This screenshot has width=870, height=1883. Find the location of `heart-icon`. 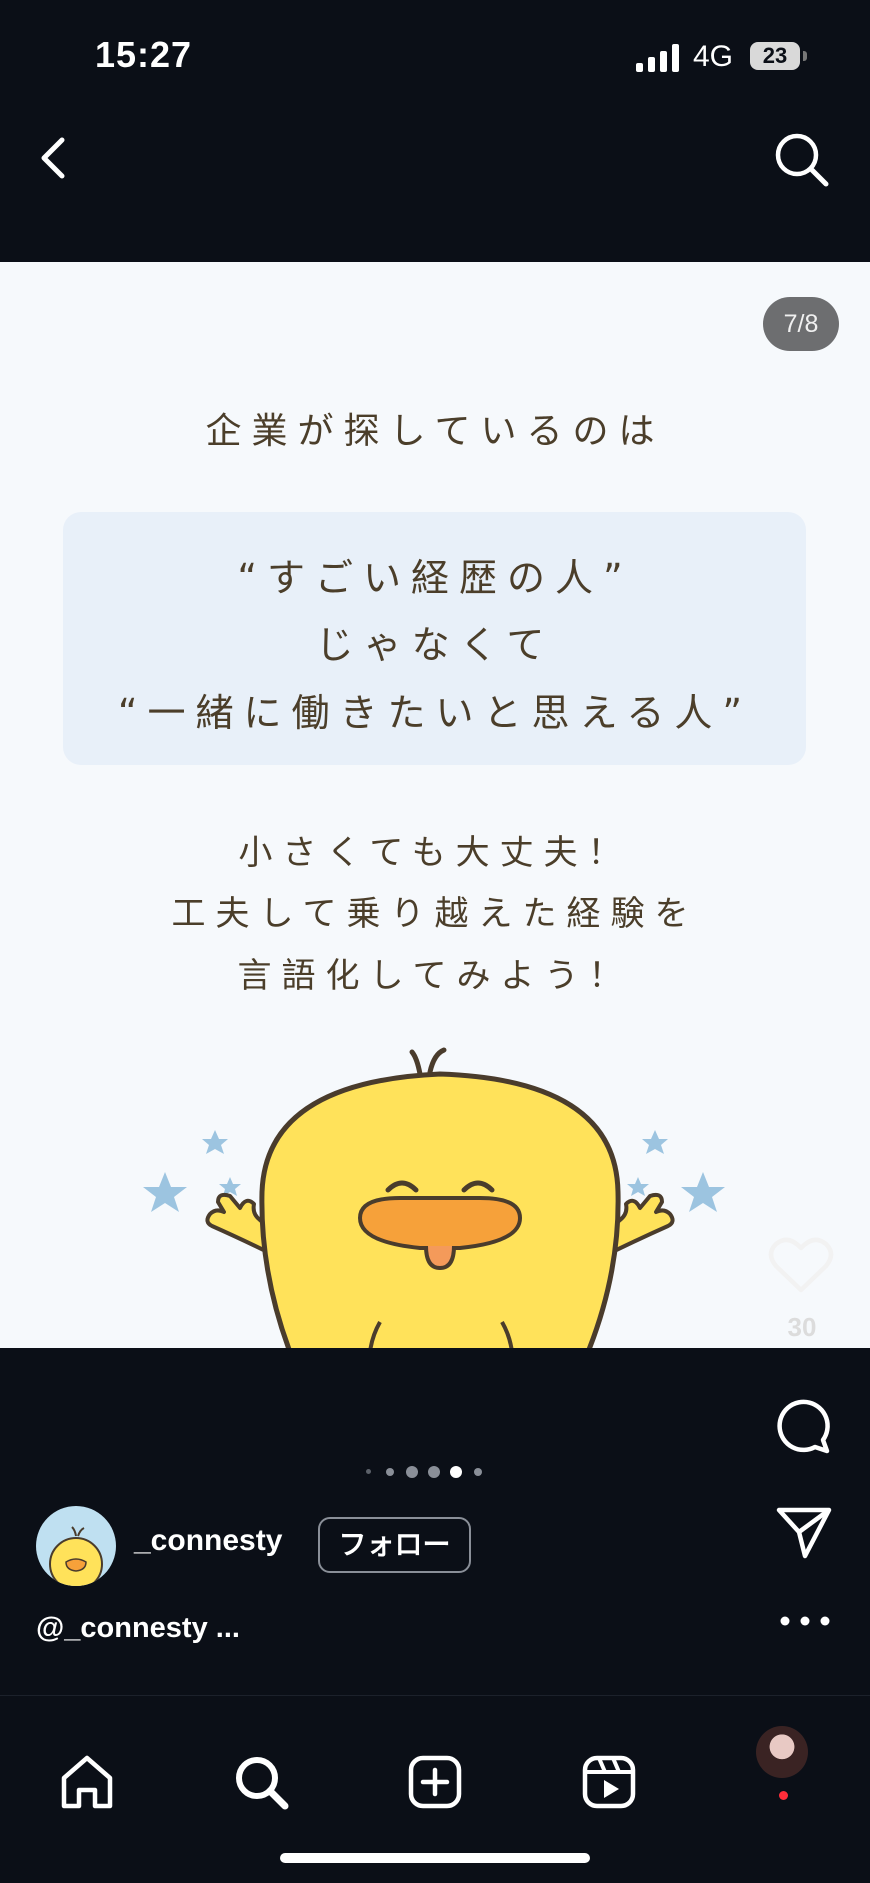

heart-icon is located at coordinates (801, 1265).